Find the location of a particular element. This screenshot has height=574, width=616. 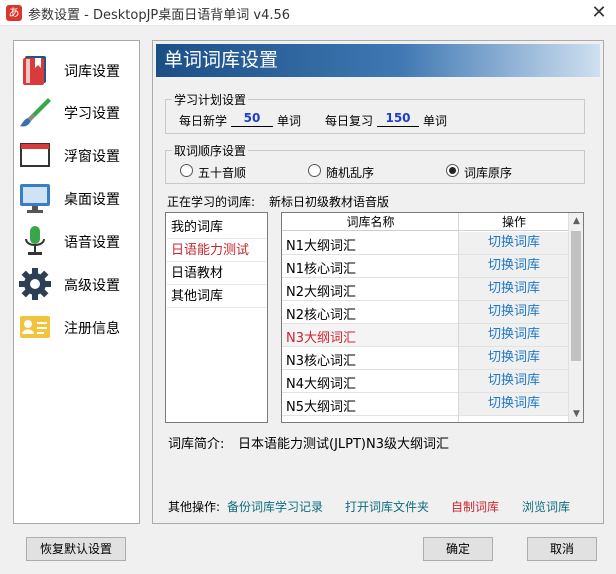

radio-label-gojuon: 五十音顺 is located at coordinates (222, 173).